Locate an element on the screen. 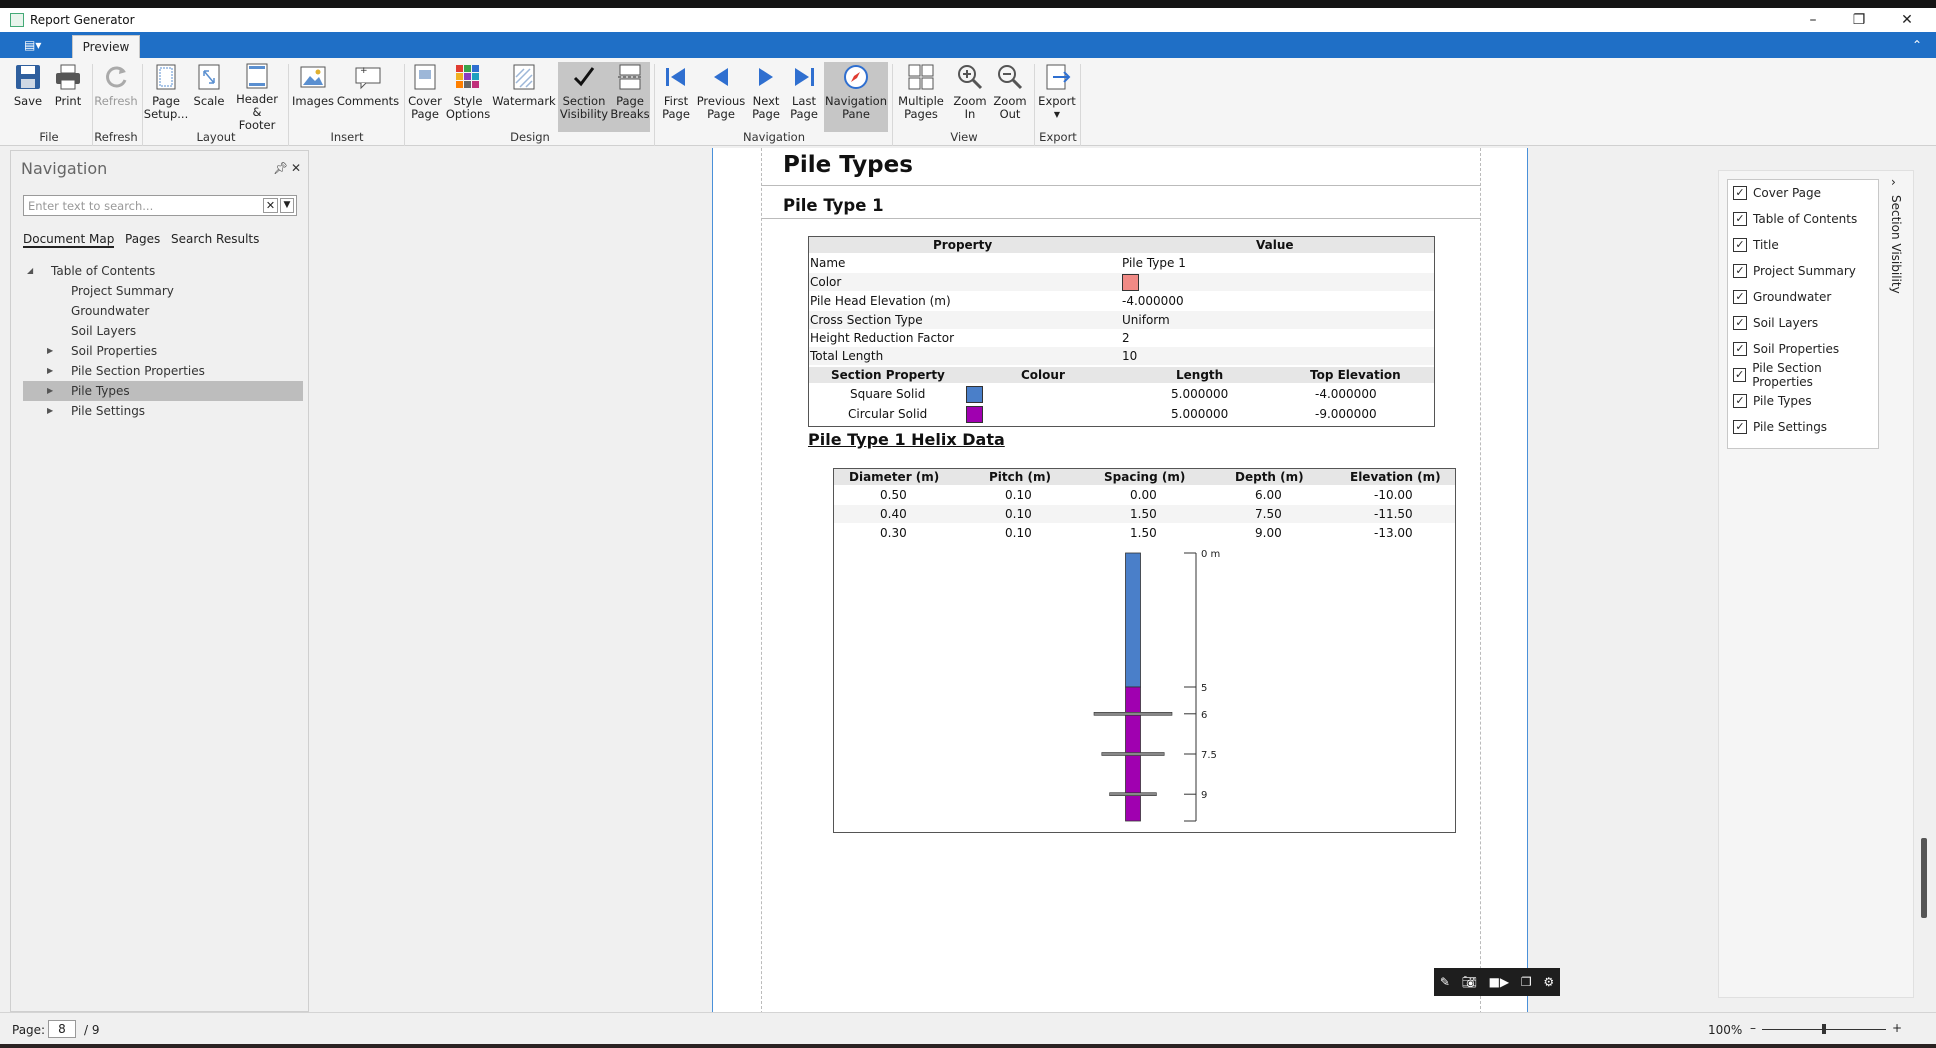  section-visibility-item: ✓ Table of Contents is located at coordinates (1803, 219).